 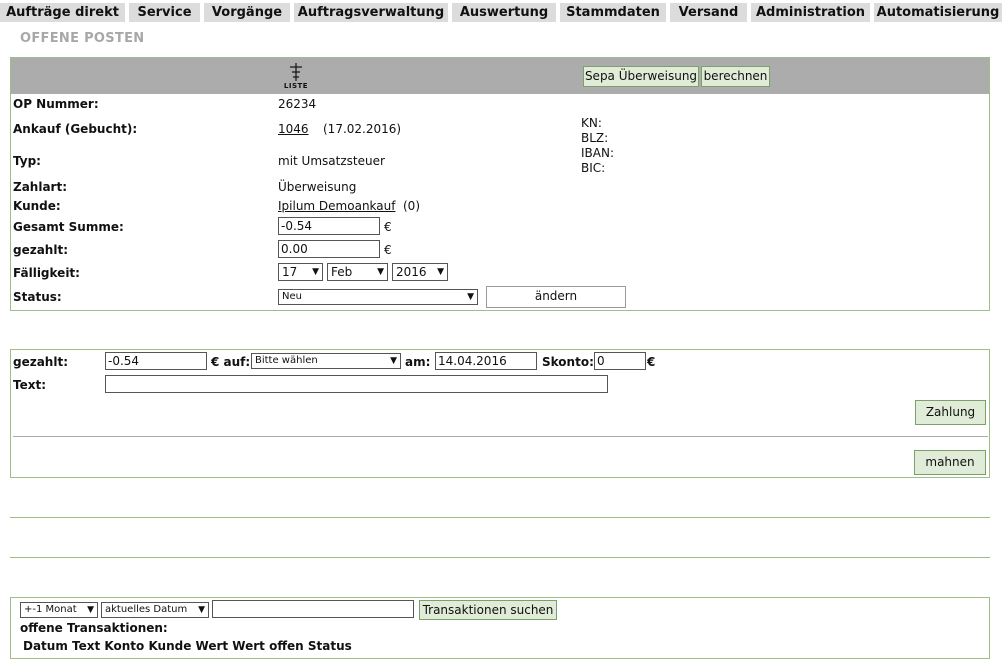 What do you see at coordinates (556, 297) in the screenshot?
I see `change-status-button: ändern` at bounding box center [556, 297].